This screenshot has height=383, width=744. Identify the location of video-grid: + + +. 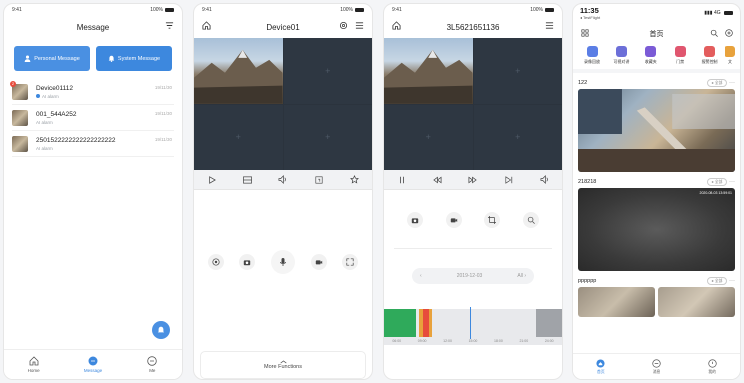
(283, 104).